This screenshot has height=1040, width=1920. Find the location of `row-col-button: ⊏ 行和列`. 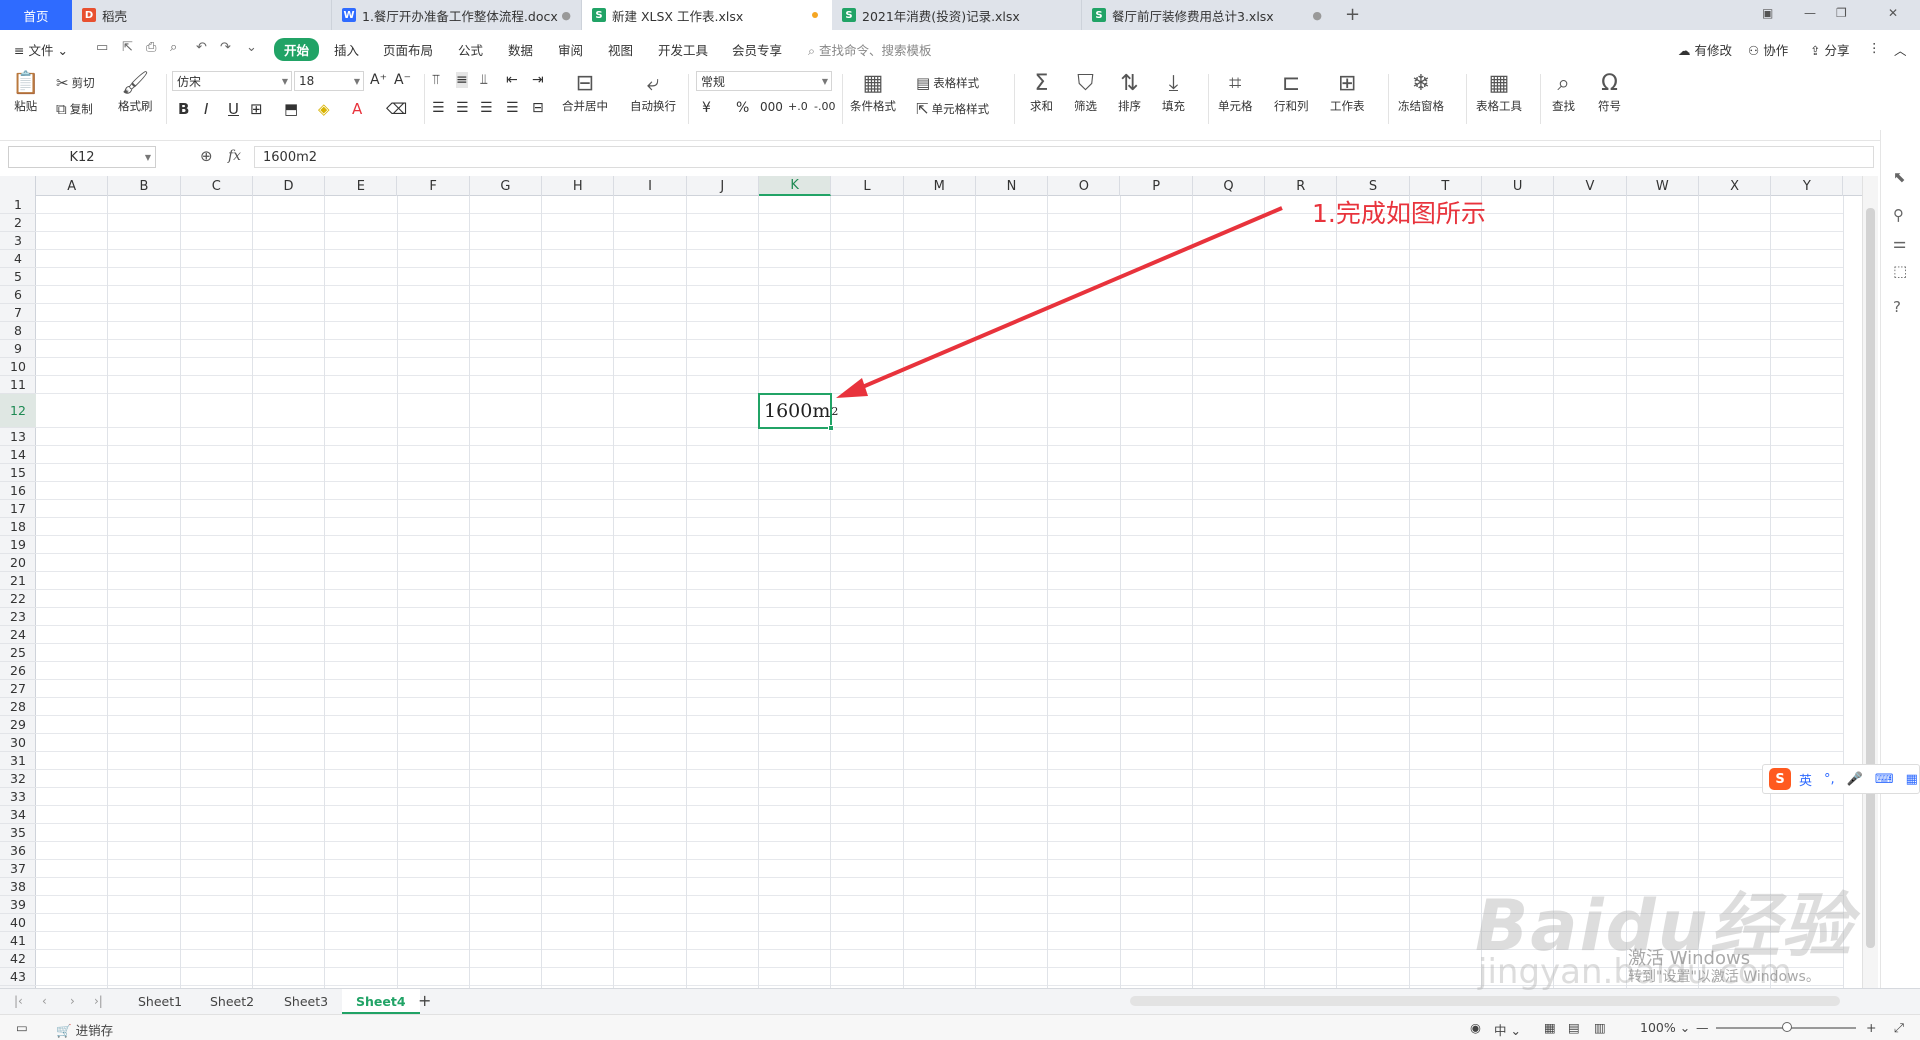

row-col-button: ⊏ 行和列 is located at coordinates (1291, 92).